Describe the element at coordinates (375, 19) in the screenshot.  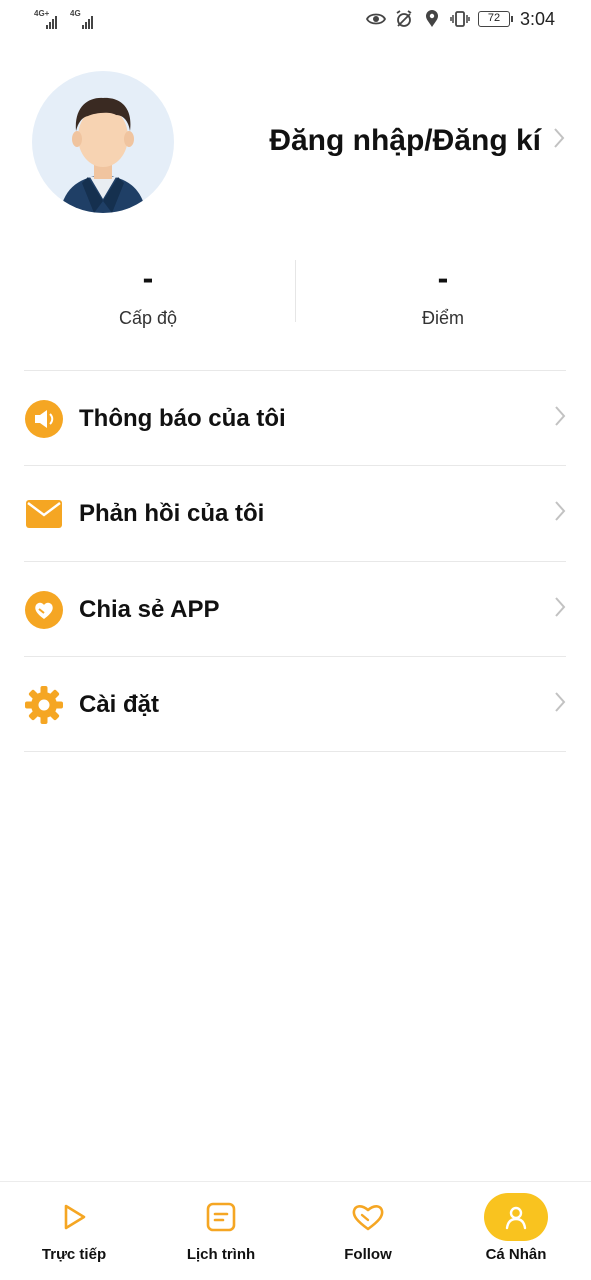
I see `eye-icon` at that location.